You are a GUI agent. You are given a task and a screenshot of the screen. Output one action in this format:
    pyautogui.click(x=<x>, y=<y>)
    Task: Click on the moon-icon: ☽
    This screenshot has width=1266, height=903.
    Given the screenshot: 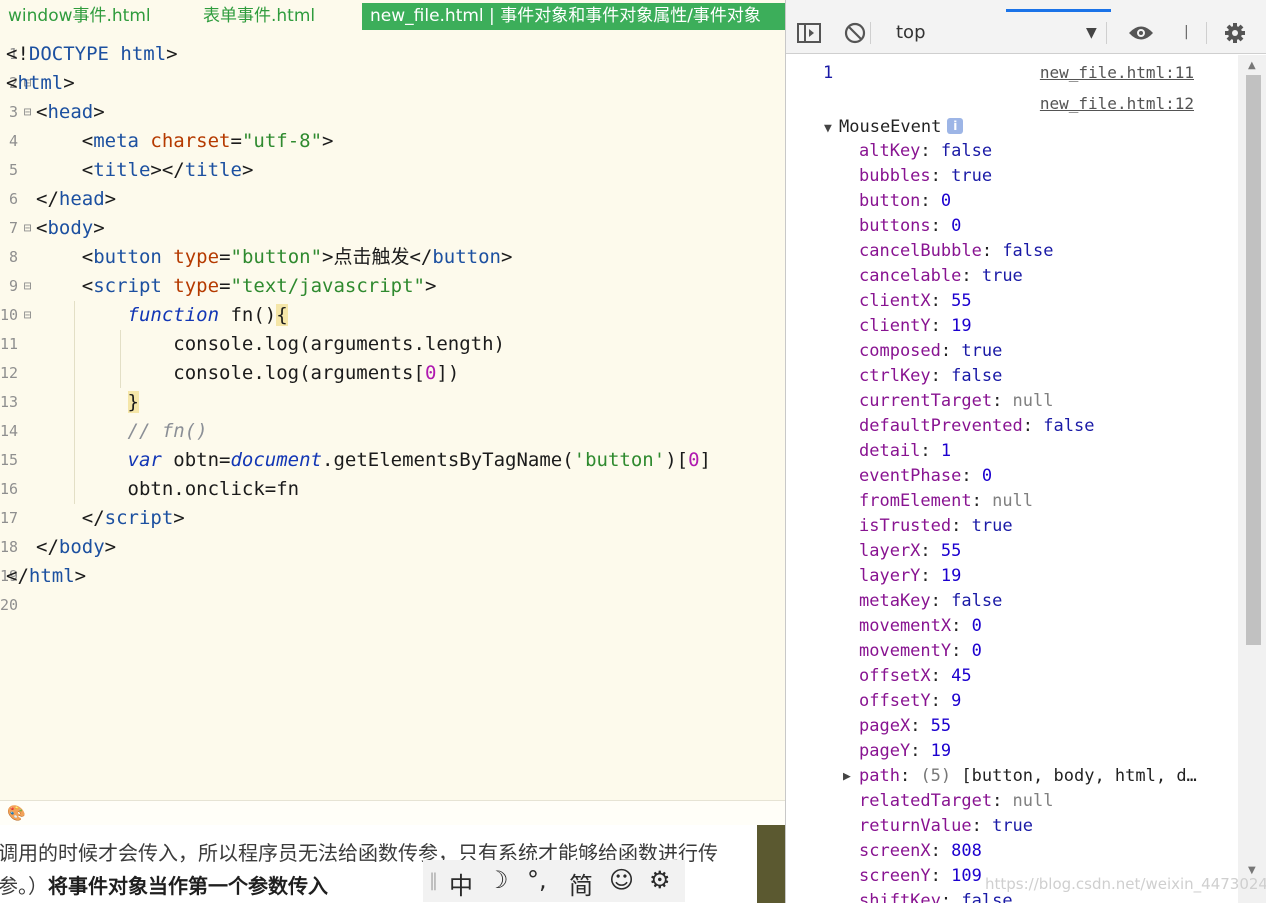 What is the action you would take?
    pyautogui.click(x=498, y=880)
    